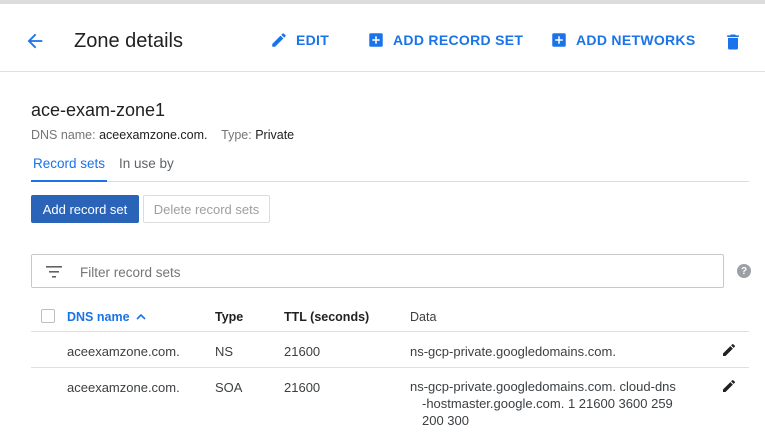 The width and height of the screenshot is (765, 435). Describe the element at coordinates (327, 317) in the screenshot. I see `column-ttl: TTL (seconds)` at that location.